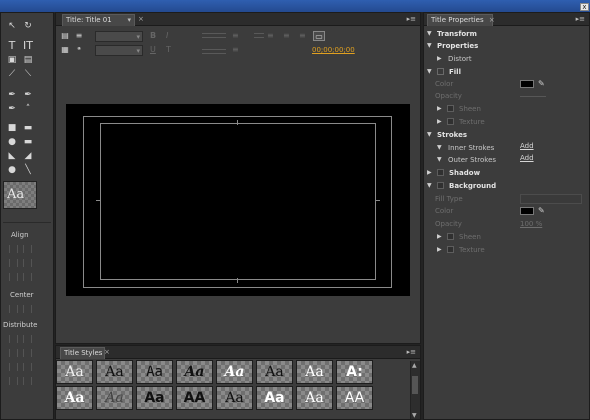 The width and height of the screenshot is (590, 420). Describe the element at coordinates (450, 108) in the screenshot. I see `sheen-checkbox` at that location.